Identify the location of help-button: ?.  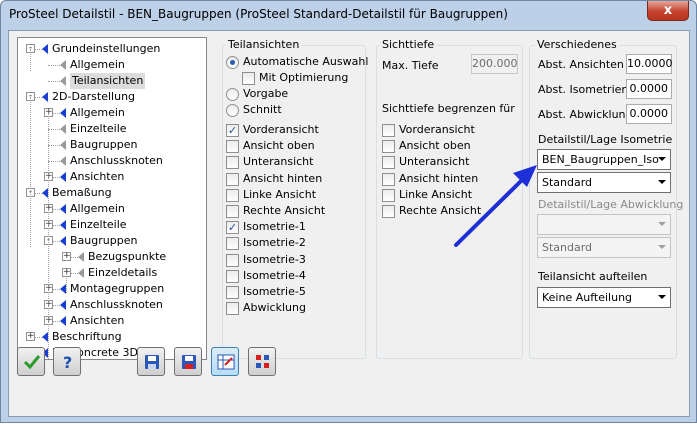
(67, 361).